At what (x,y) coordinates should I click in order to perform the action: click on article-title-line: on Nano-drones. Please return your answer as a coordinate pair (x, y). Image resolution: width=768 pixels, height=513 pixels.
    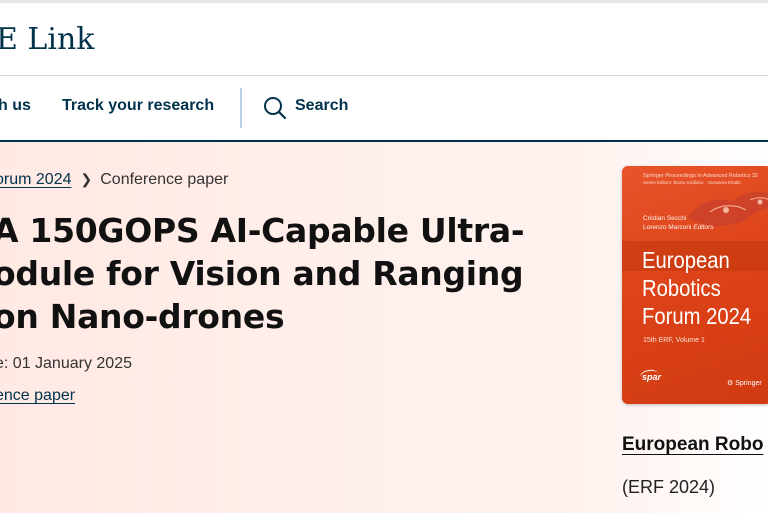
    Looking at the image, I should click on (142, 316).